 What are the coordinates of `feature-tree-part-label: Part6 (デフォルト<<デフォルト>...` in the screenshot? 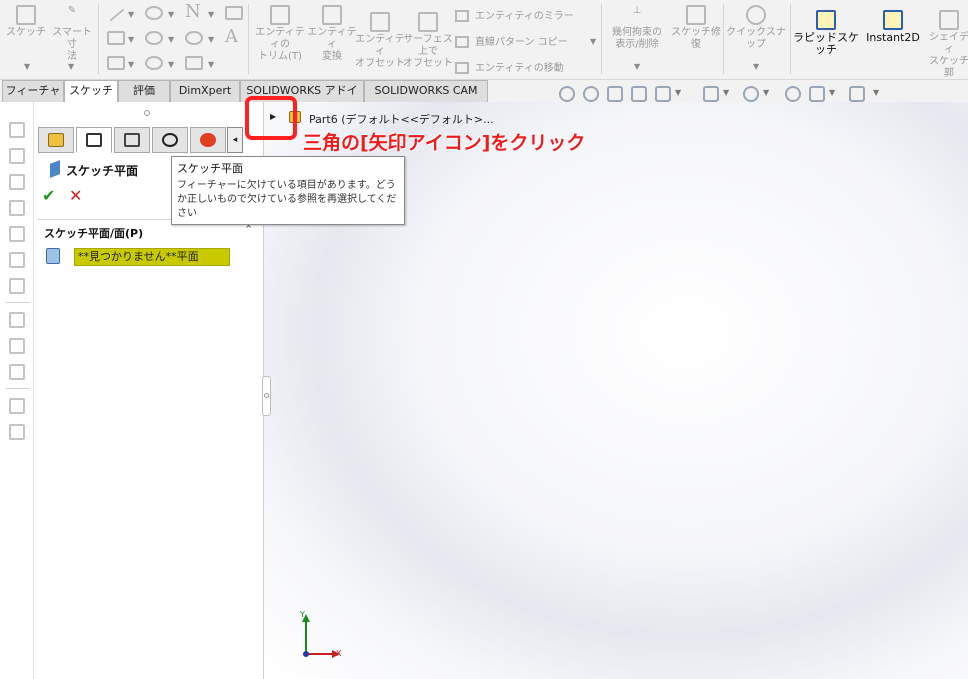 It's located at (401, 119).